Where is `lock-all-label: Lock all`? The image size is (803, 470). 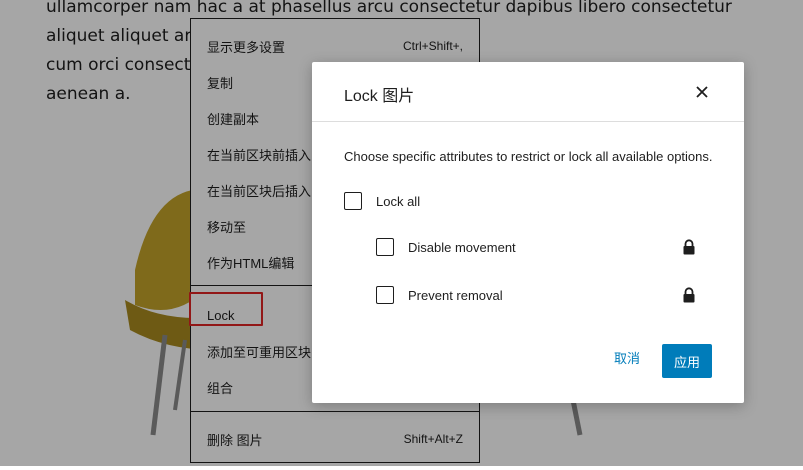
lock-all-label: Lock all is located at coordinates (398, 201).